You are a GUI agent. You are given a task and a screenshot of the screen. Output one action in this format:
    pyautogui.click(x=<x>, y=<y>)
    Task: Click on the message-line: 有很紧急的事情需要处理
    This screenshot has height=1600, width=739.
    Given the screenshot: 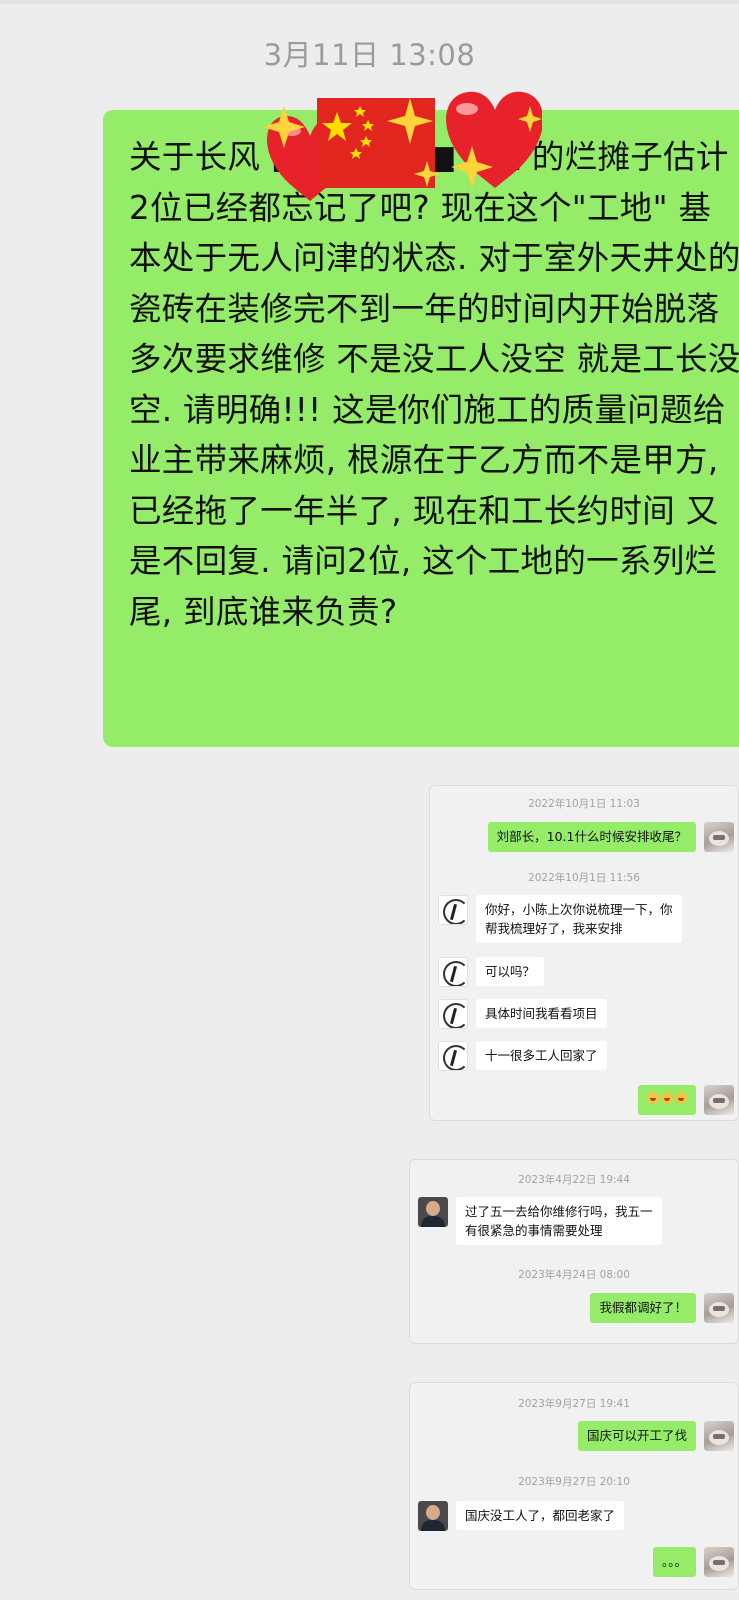 What is the action you would take?
    pyautogui.click(x=534, y=1230)
    